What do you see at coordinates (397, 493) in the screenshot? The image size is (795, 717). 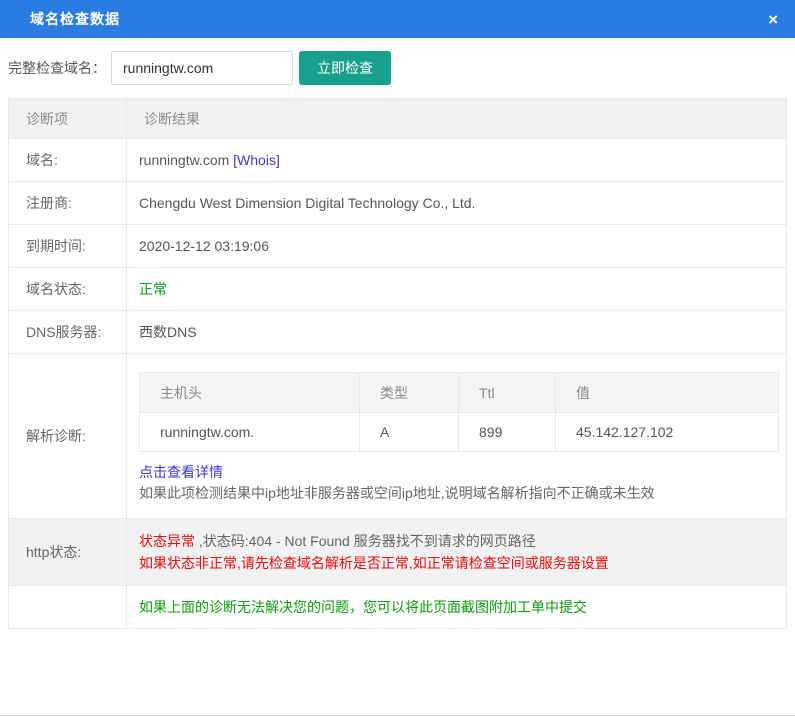 I see `resolution-note: 如果此项检测结果中ip地址非服务器或空间ip地址,说明域名解析指向不正确或未生效` at bounding box center [397, 493].